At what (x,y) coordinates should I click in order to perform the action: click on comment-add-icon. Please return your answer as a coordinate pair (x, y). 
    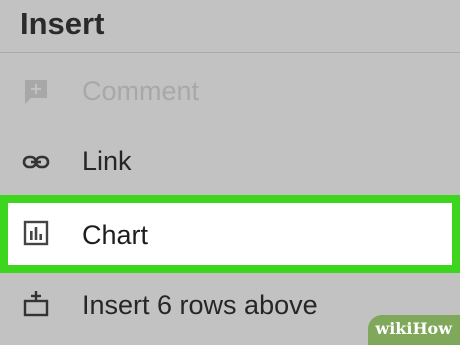
    Looking at the image, I should click on (36, 92).